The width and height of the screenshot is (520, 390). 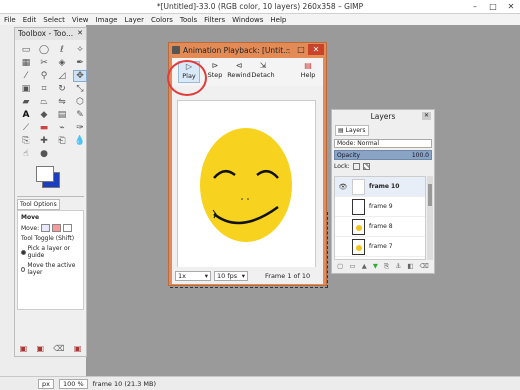 I want to click on lower-layer-icon: ▼, so click(x=375, y=266).